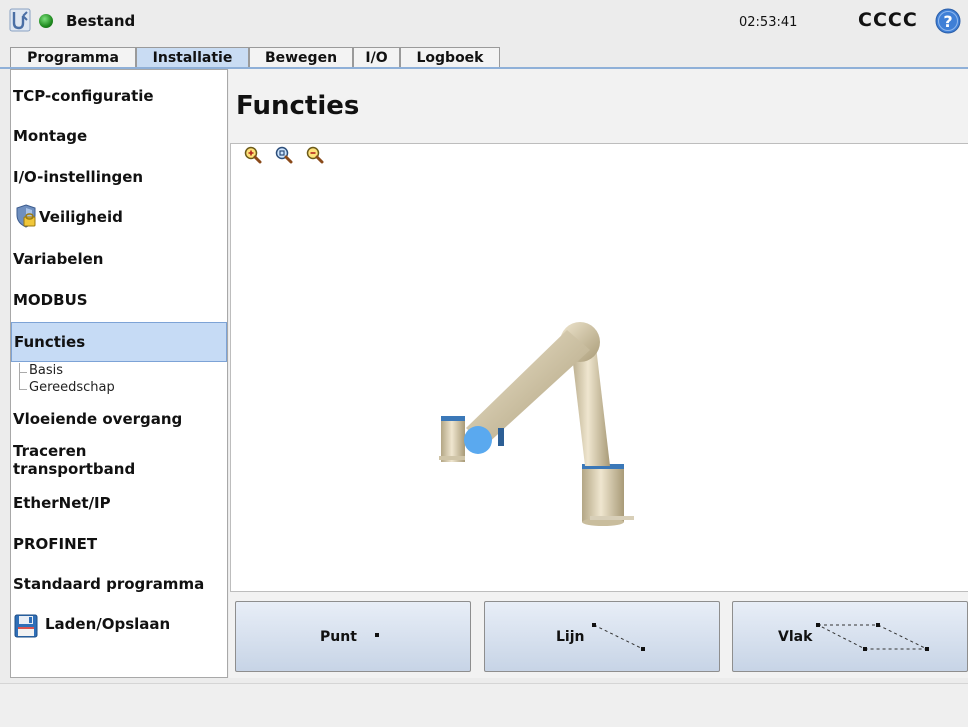 This screenshot has width=968, height=727. Describe the element at coordinates (315, 155) in the screenshot. I see `zoom-out-icon` at that location.